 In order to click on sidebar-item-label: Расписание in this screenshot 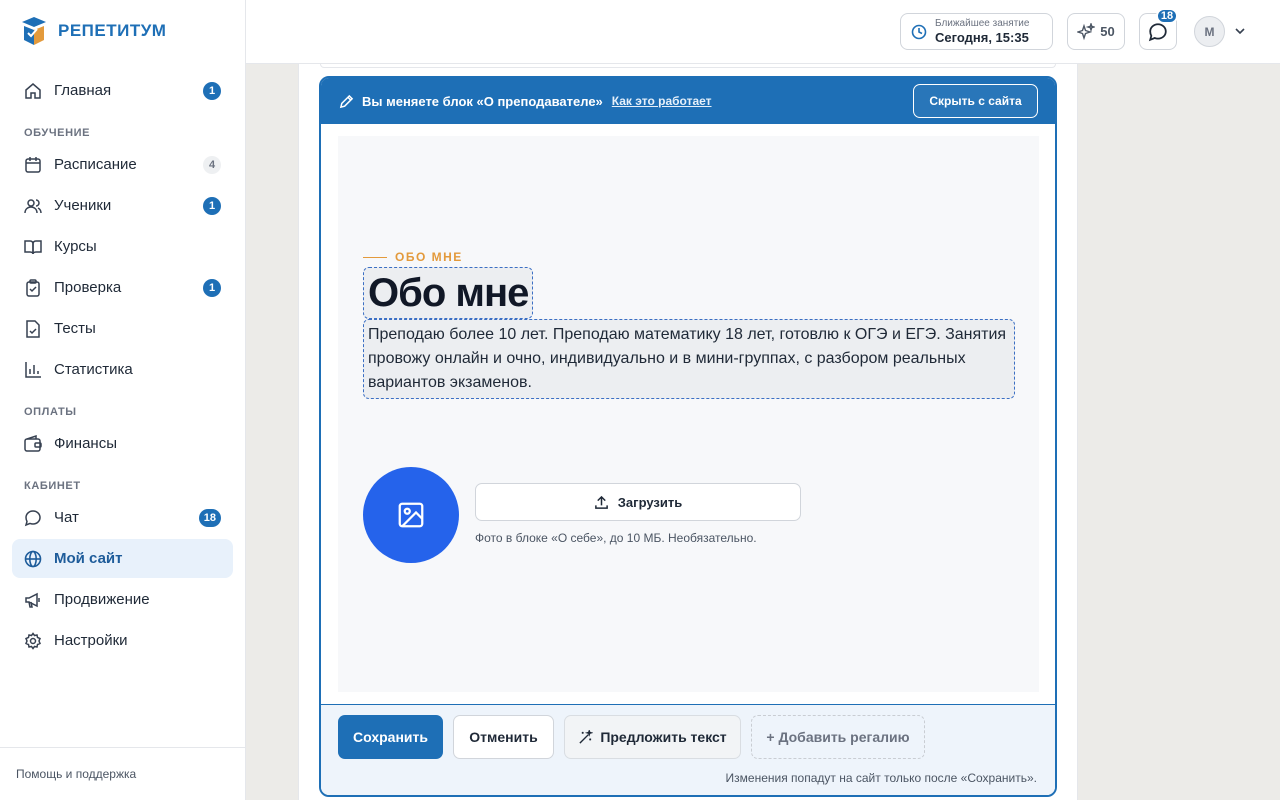, I will do `click(95, 164)`.